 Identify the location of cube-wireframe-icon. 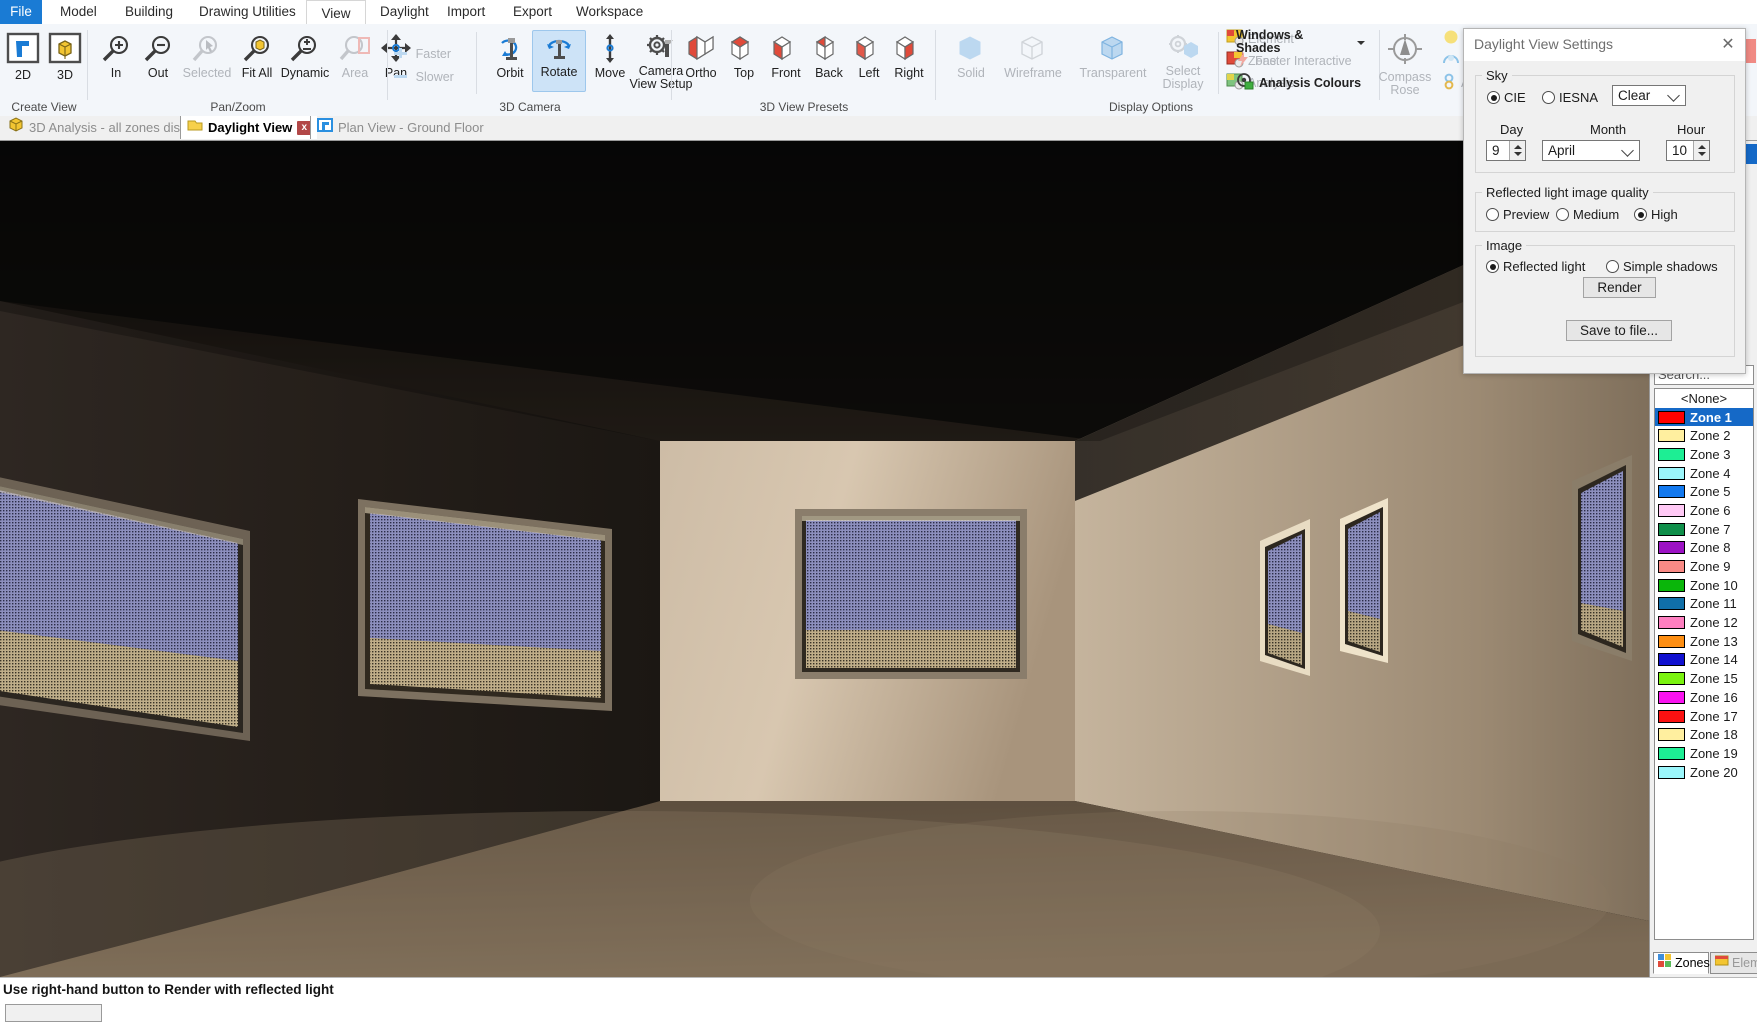
(1033, 50).